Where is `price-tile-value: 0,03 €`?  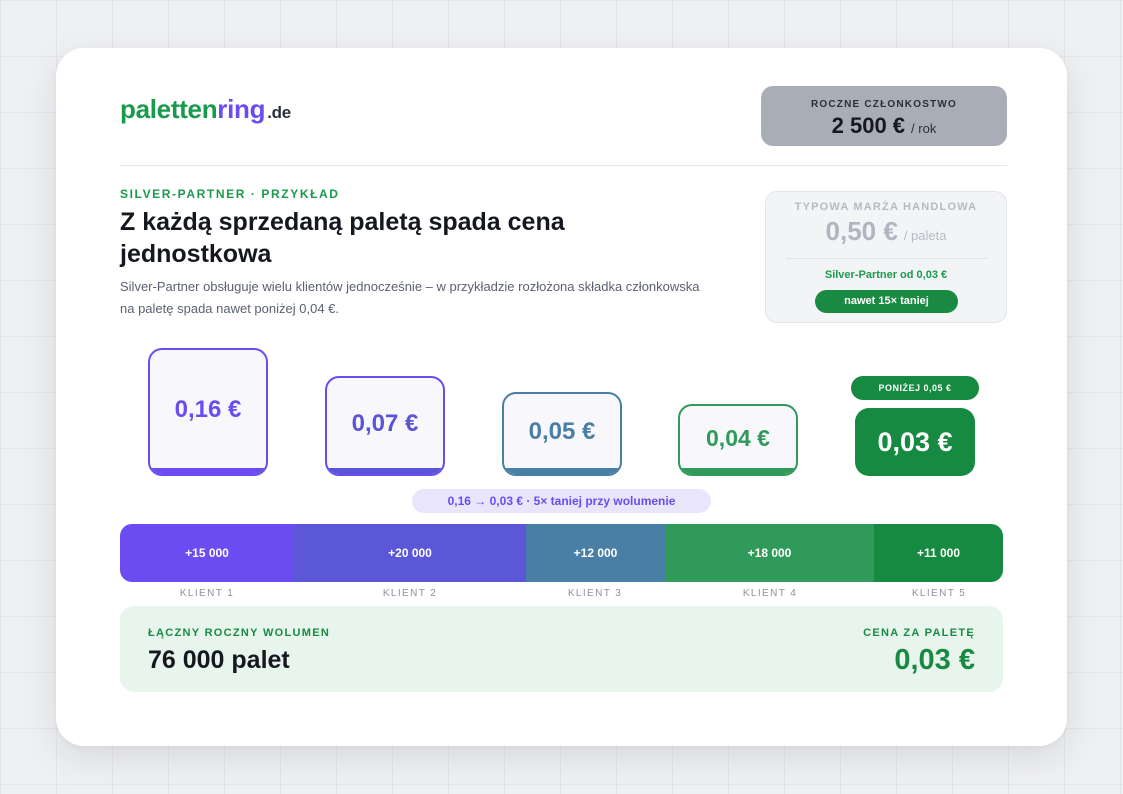 price-tile-value: 0,03 € is located at coordinates (915, 441).